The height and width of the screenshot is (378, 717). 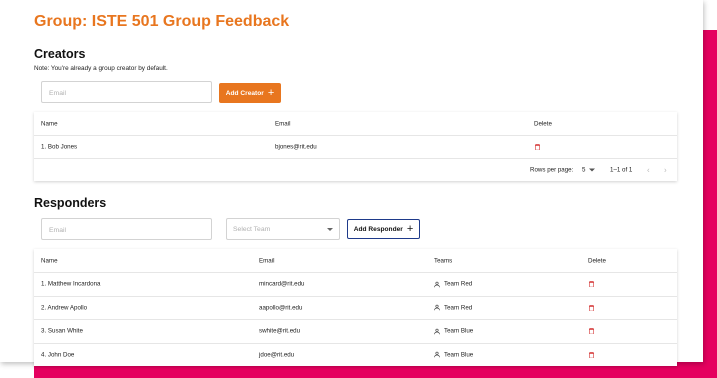 I want to click on creators-heading: Creators, so click(x=60, y=54).